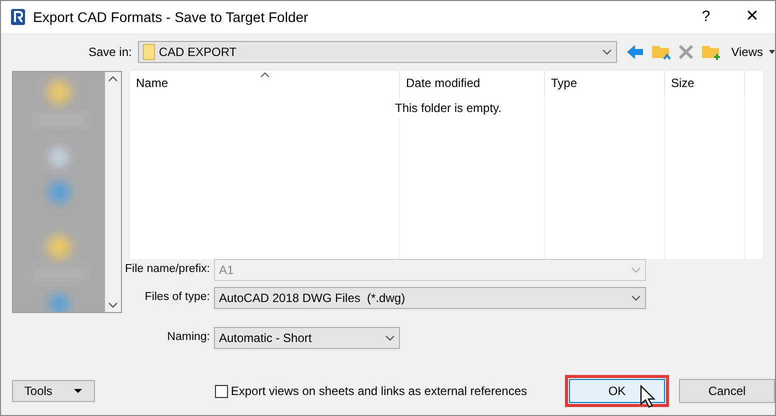 This screenshot has width=776, height=416. What do you see at coordinates (265, 74) in the screenshot?
I see `sort-icon` at bounding box center [265, 74].